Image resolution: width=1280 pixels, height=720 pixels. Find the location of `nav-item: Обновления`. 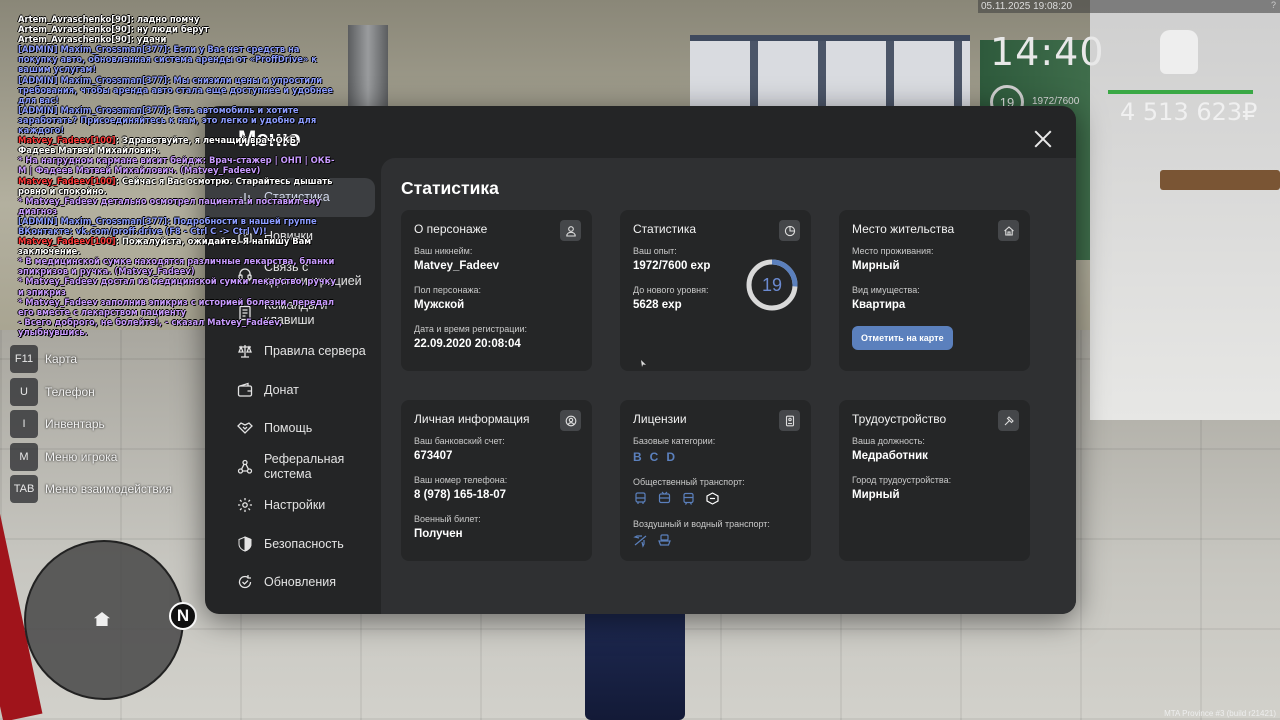

nav-item: Обновления is located at coordinates (293, 582).